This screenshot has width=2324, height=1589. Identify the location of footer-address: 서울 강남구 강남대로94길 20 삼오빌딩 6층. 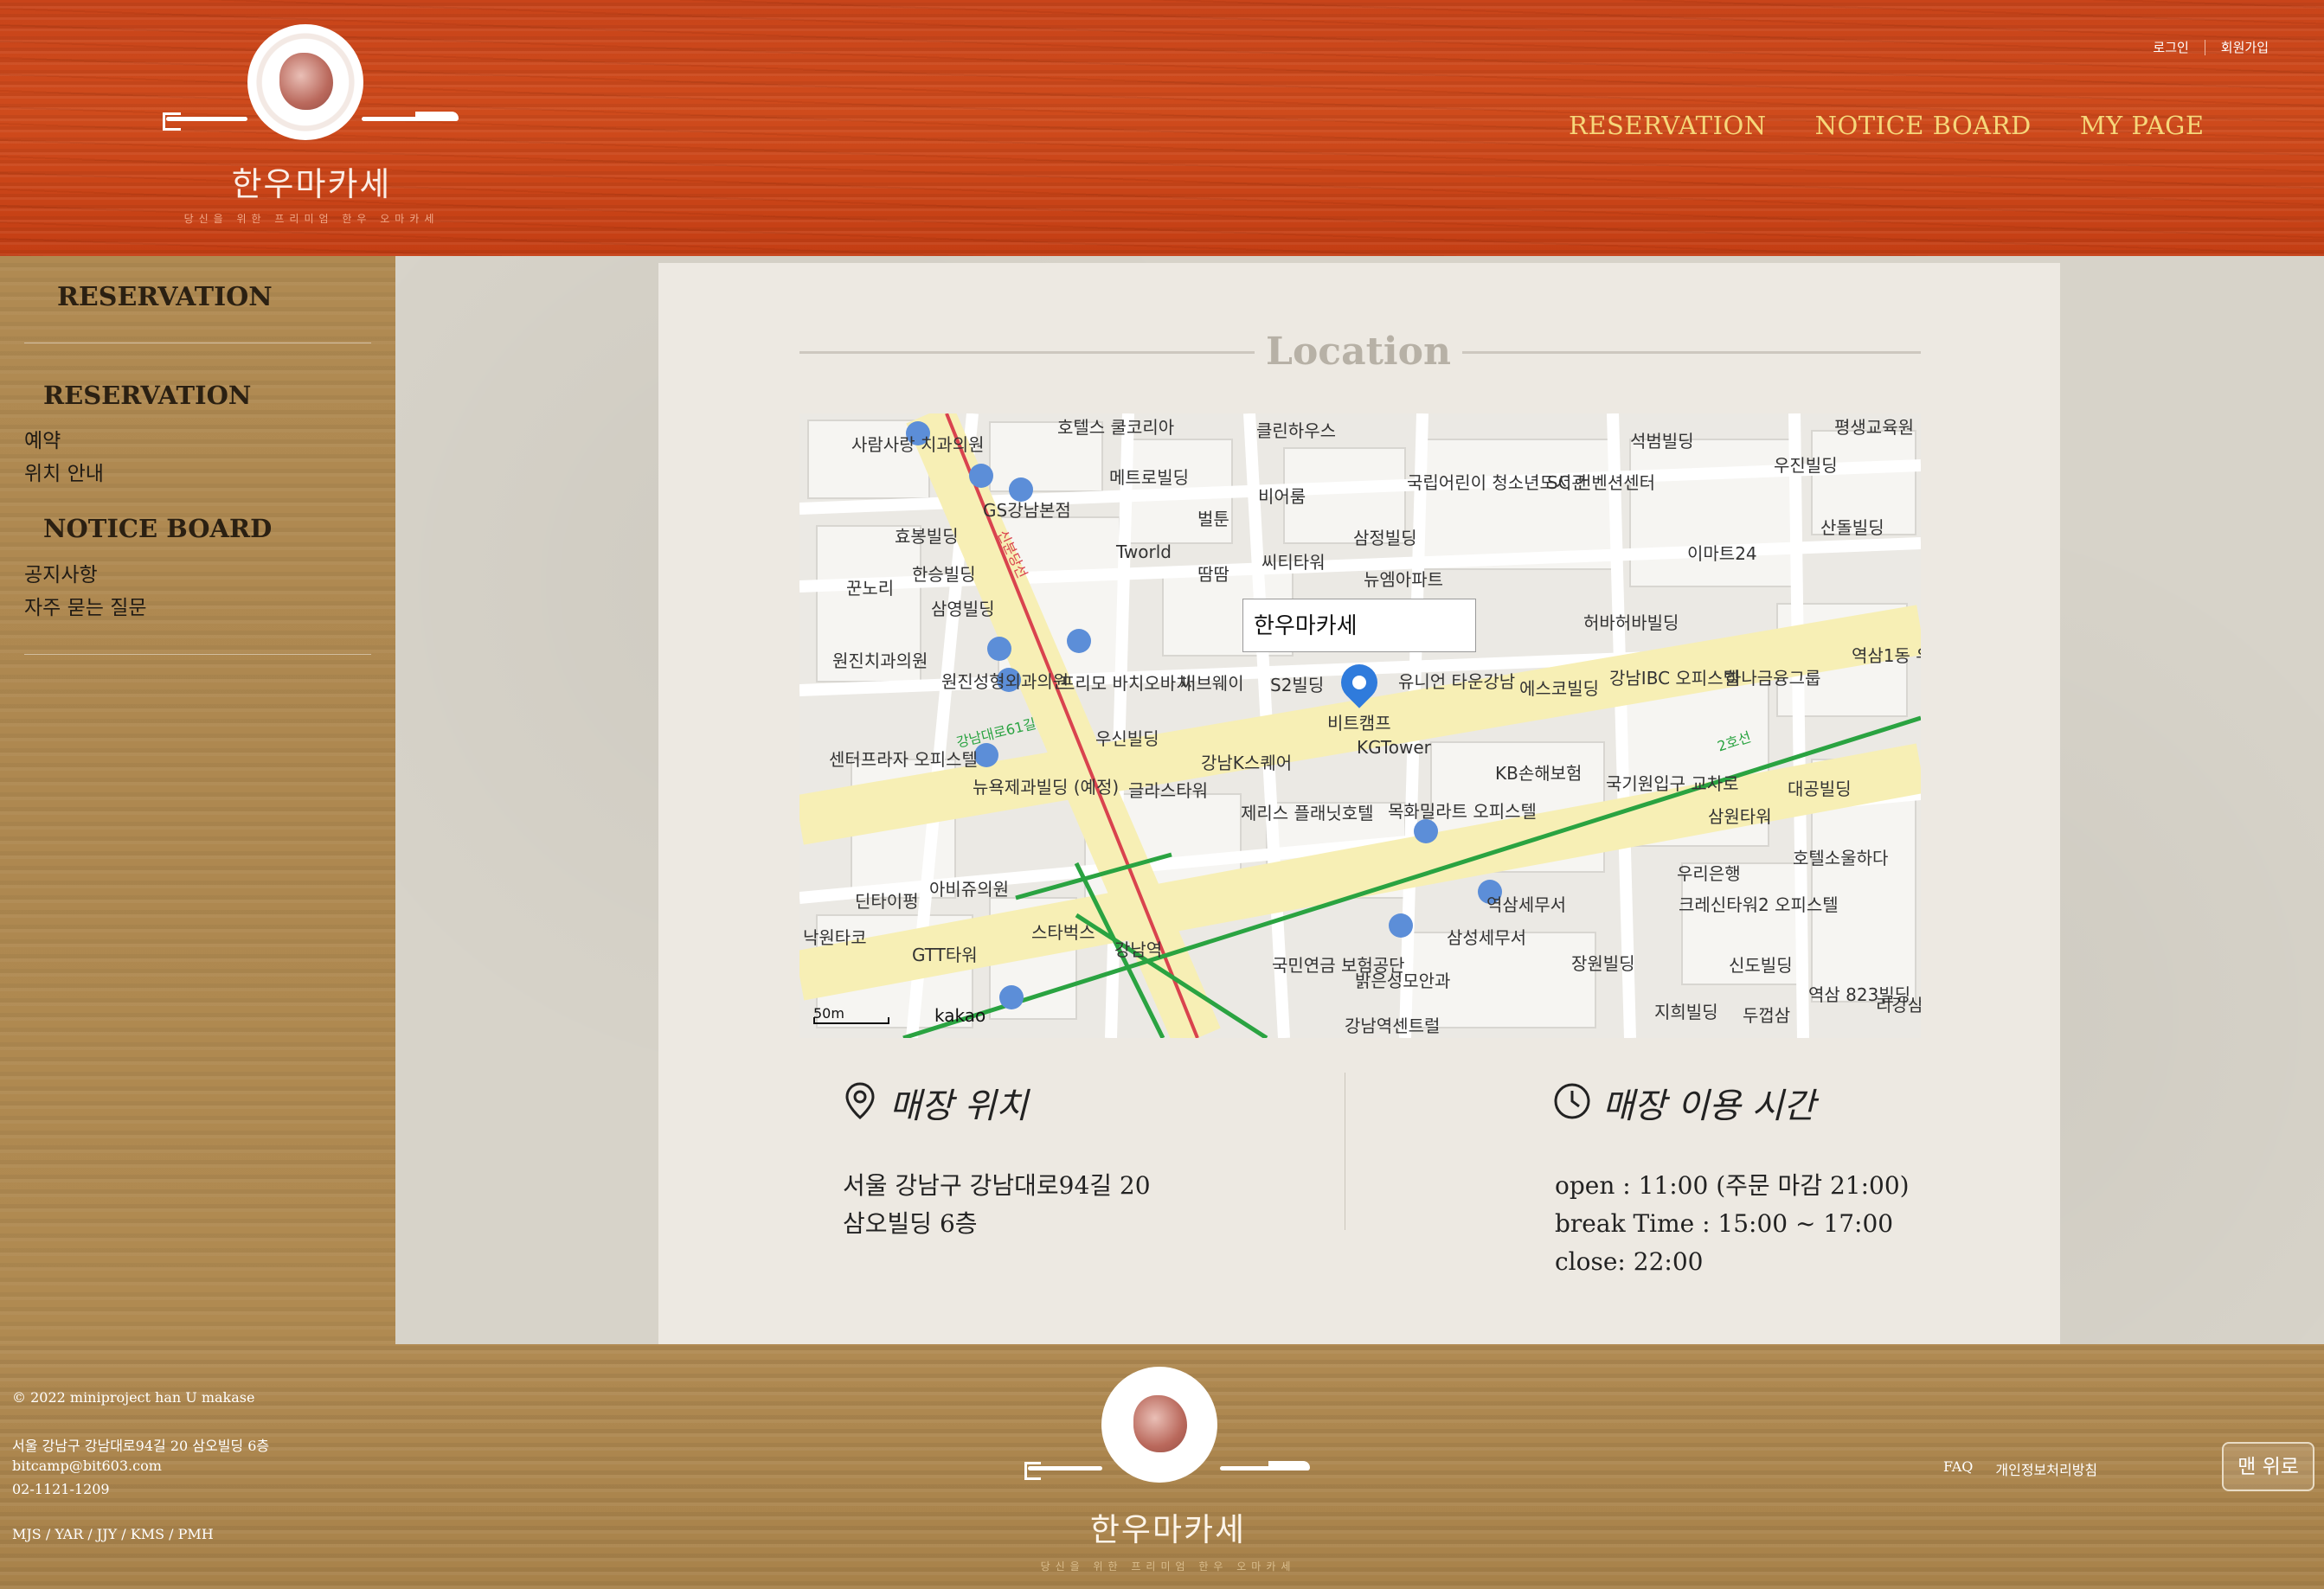
(141, 1446).